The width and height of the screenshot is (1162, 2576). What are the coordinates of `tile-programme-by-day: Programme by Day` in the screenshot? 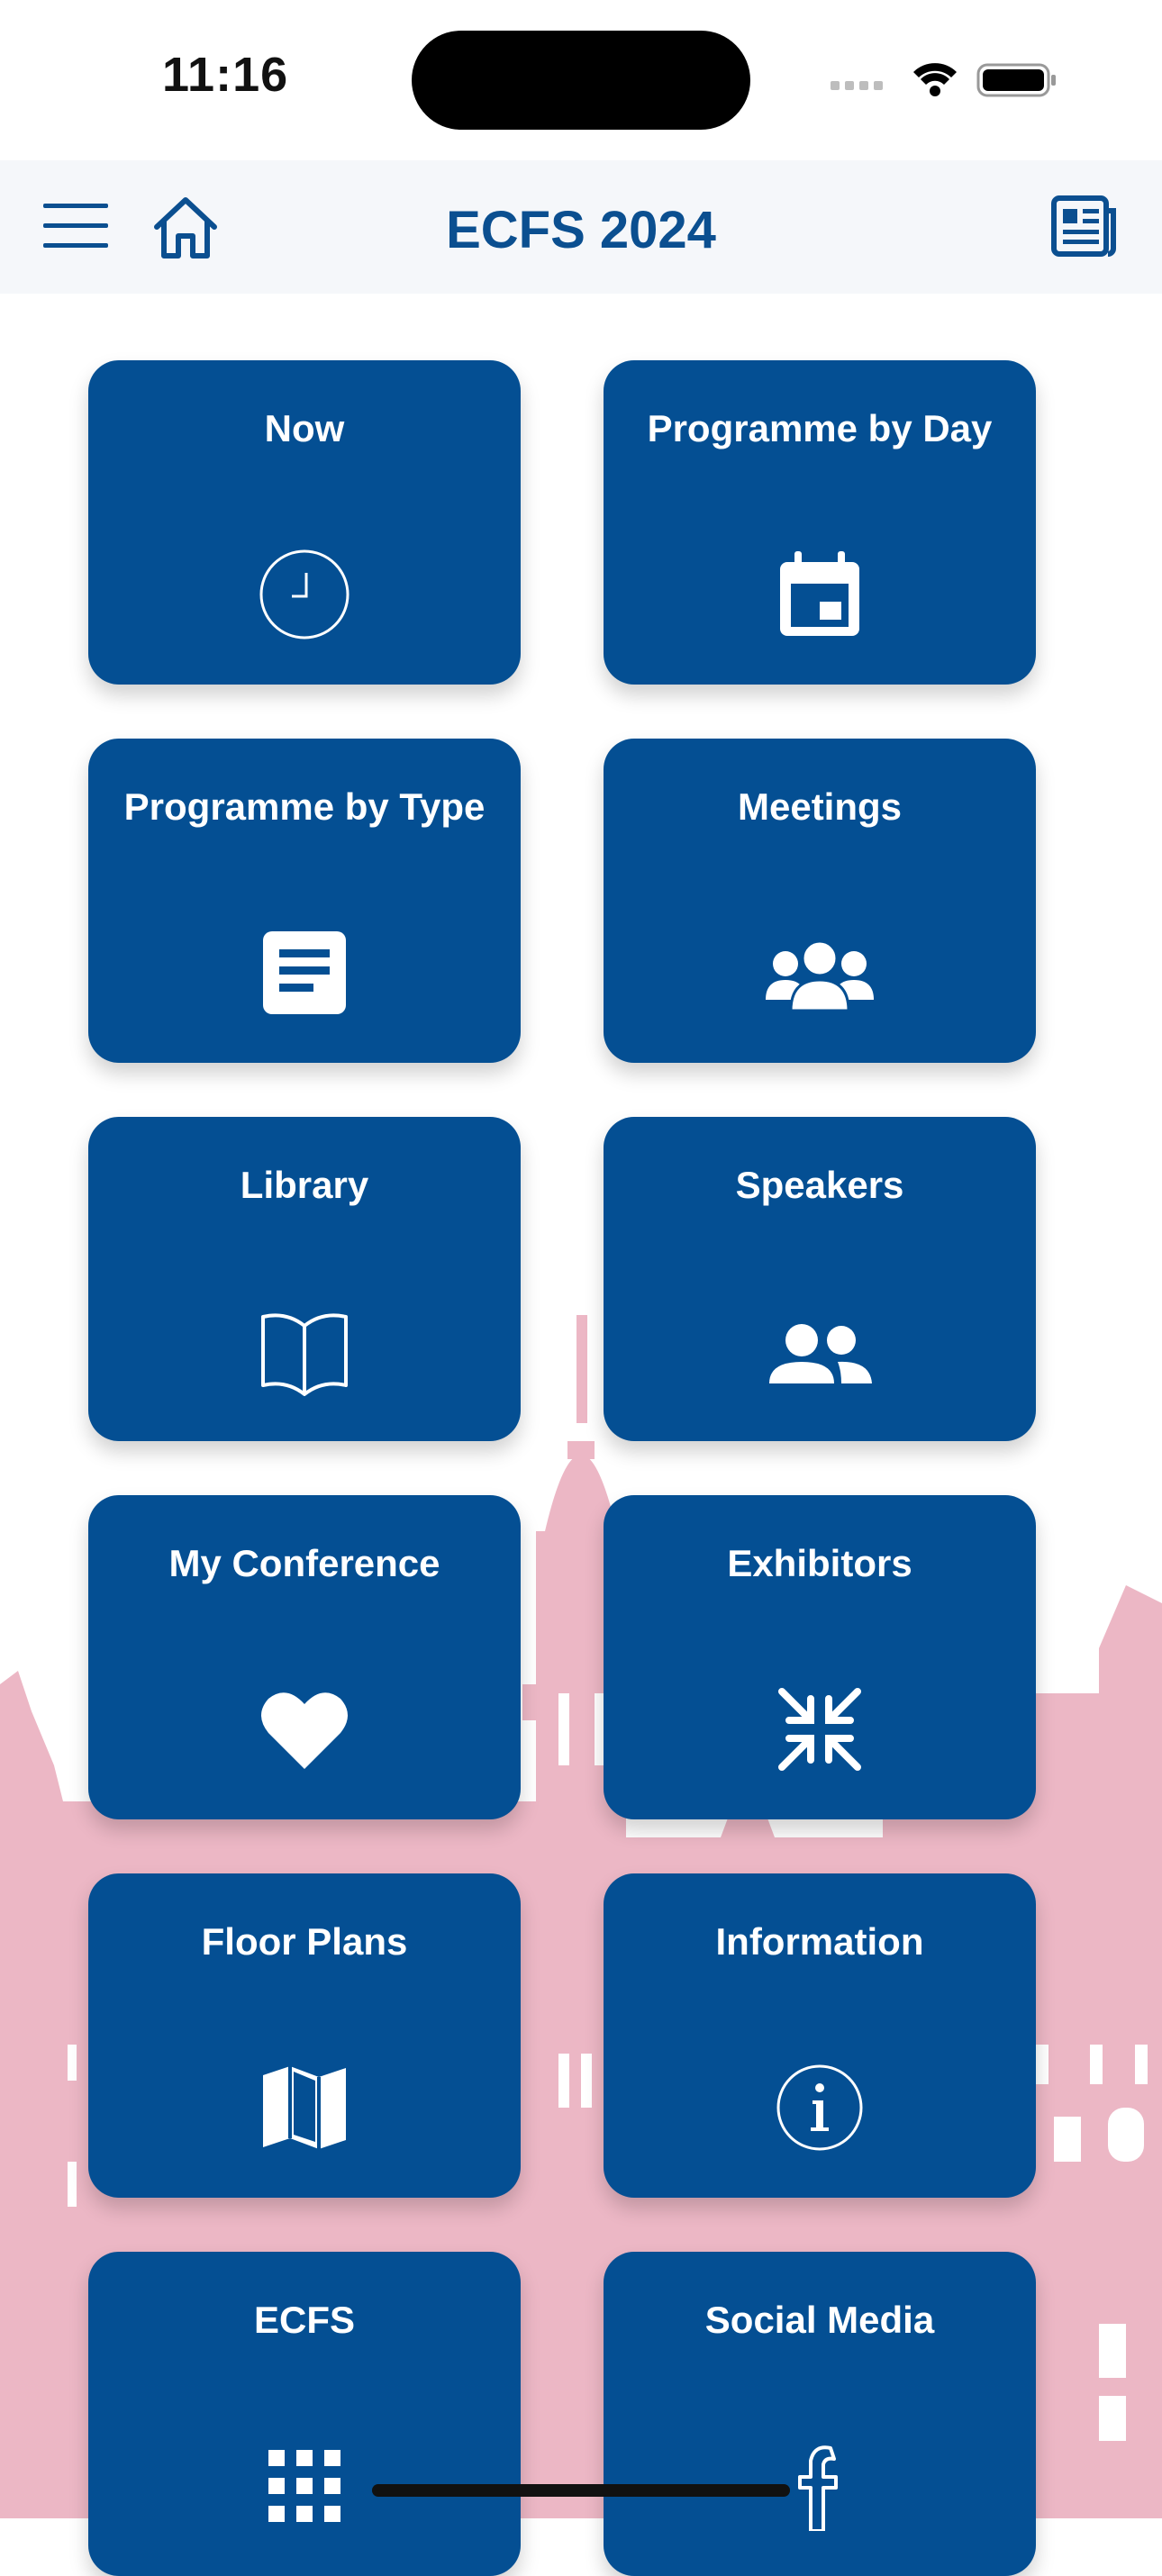 It's located at (820, 522).